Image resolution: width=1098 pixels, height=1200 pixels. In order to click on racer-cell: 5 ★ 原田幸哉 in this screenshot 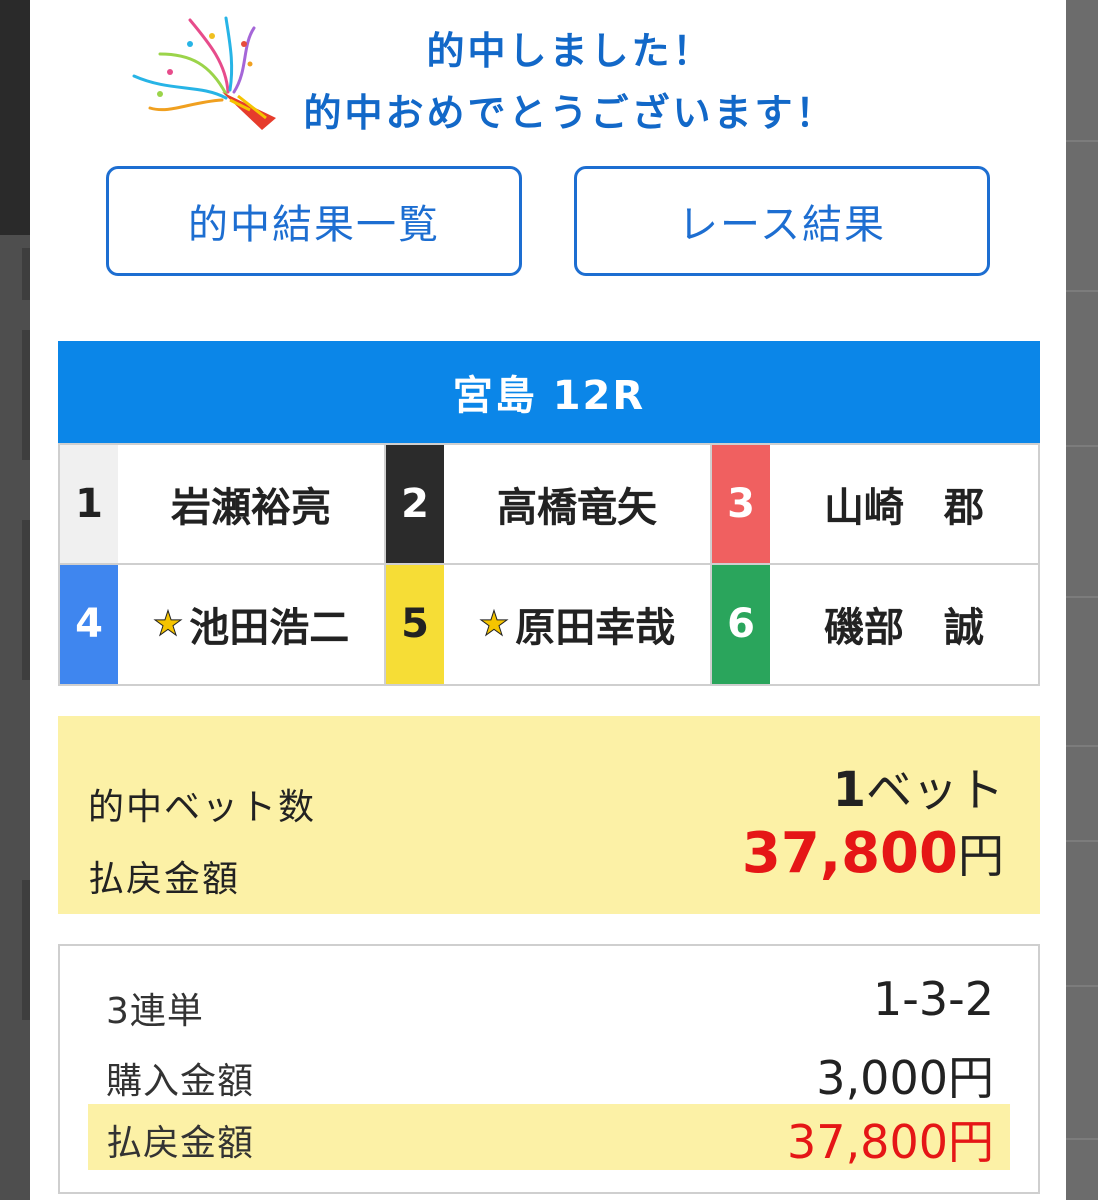, I will do `click(549, 624)`.